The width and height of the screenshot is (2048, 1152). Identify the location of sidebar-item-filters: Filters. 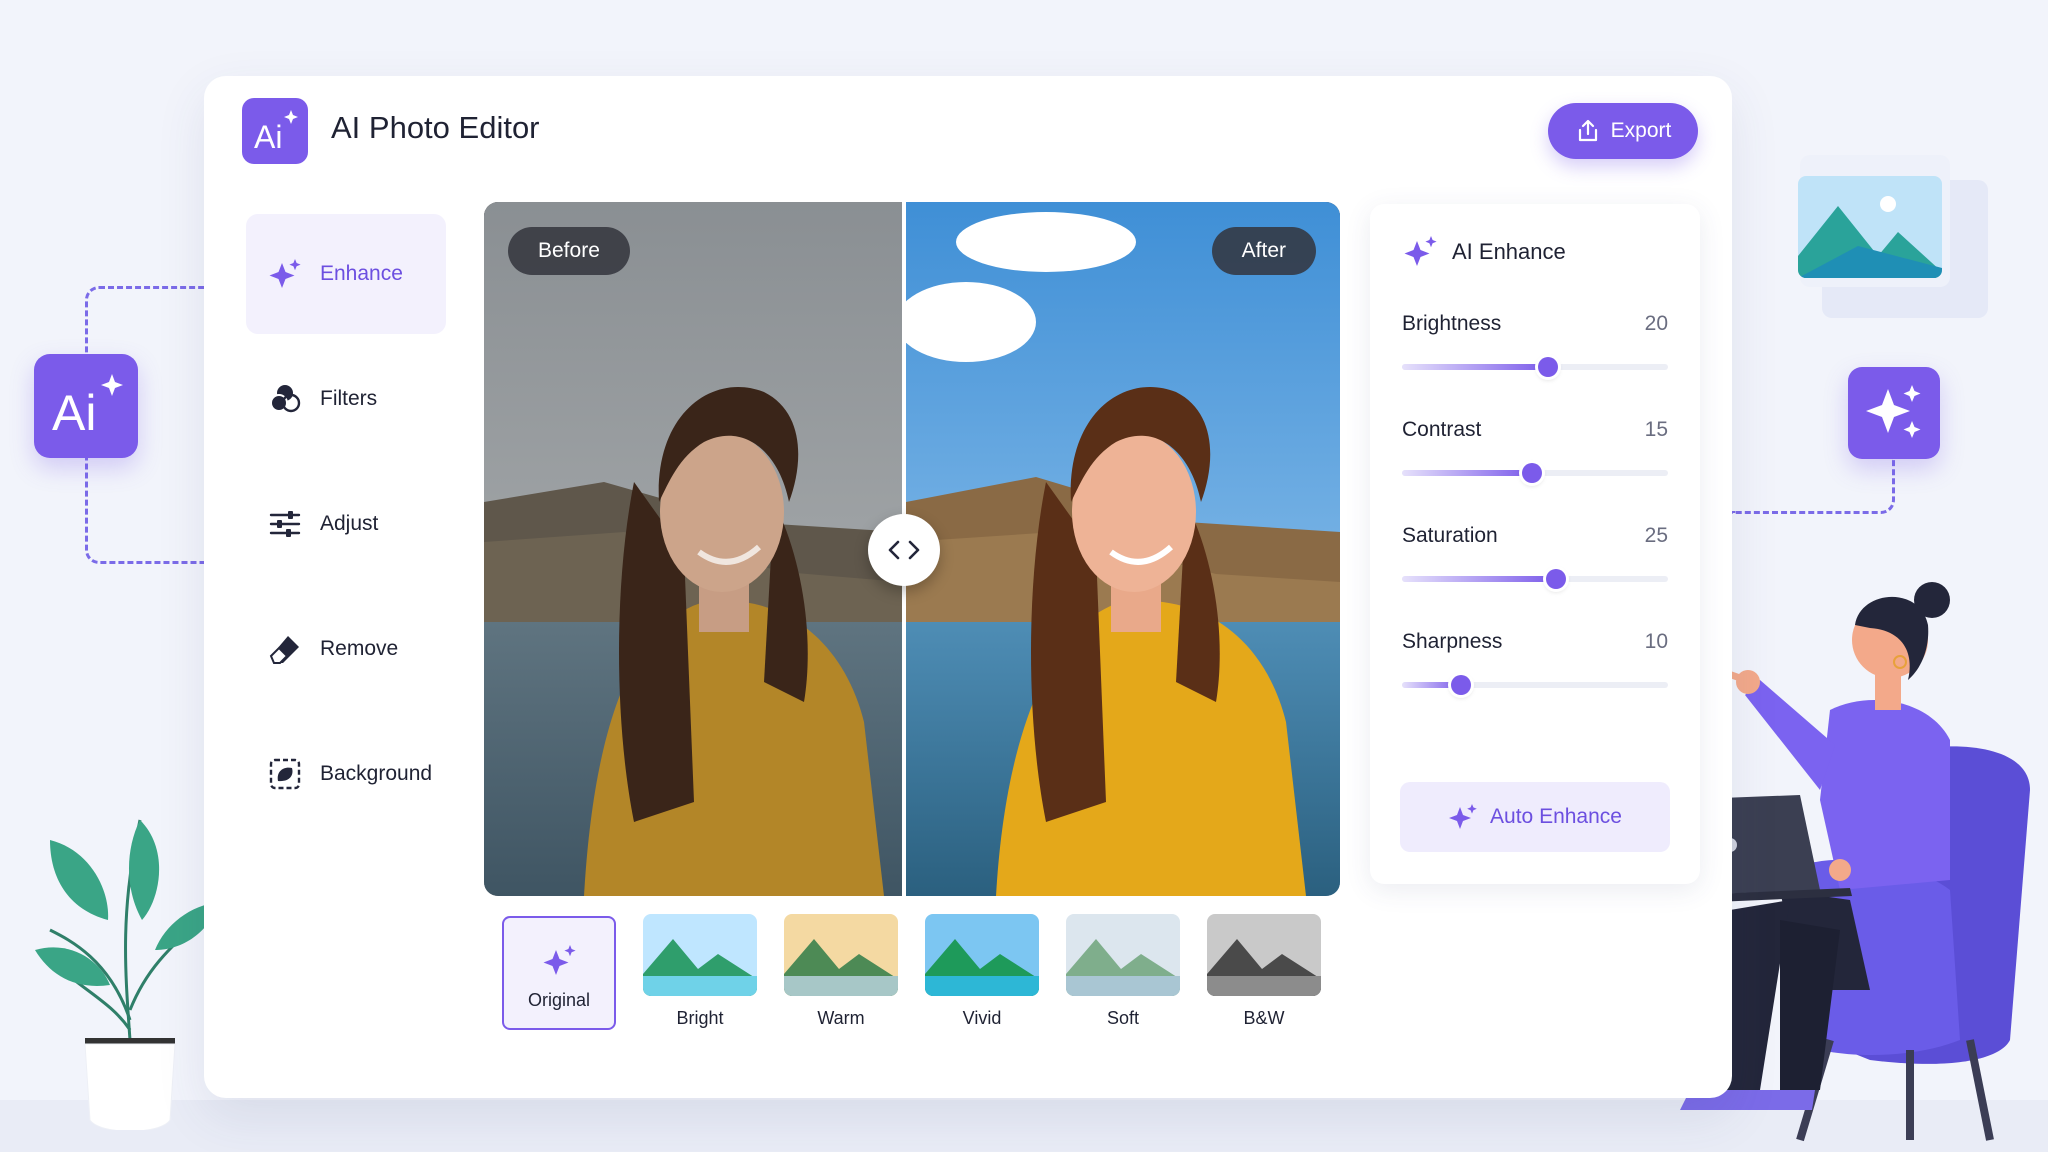
(346, 399).